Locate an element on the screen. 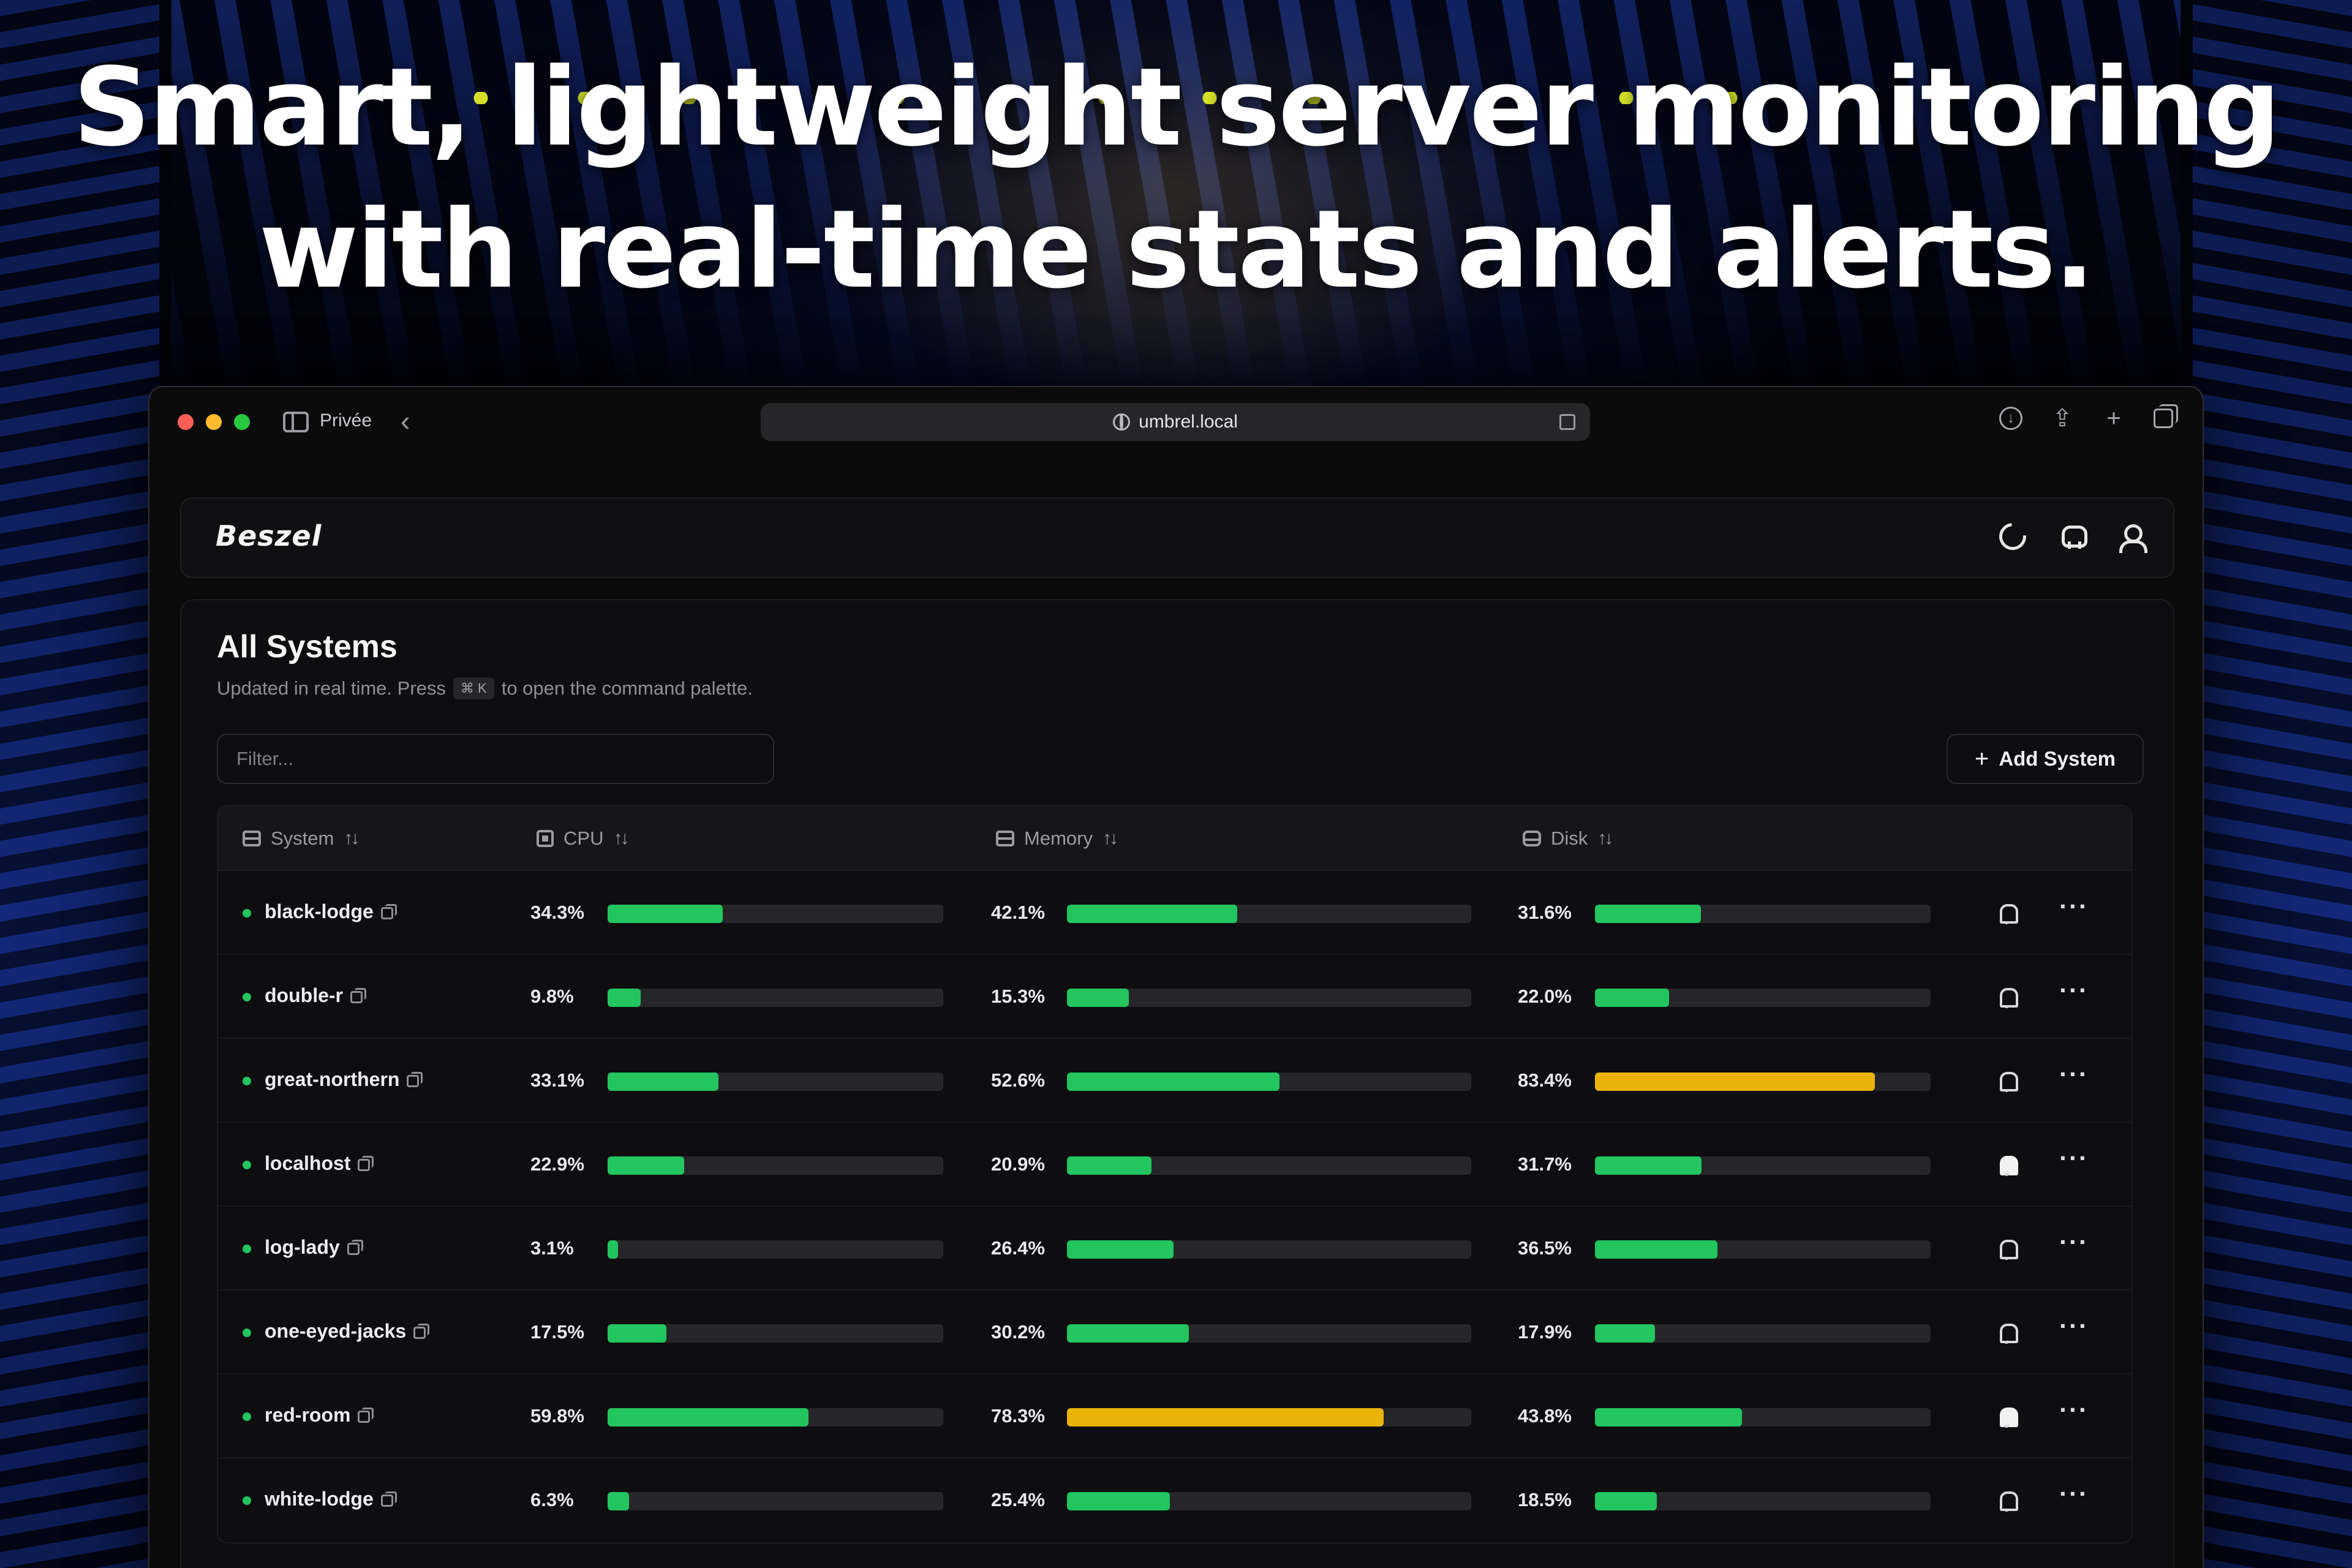  table-row: log-lady 3.1% 26.4% 36.5% ··· is located at coordinates (1175, 1249).